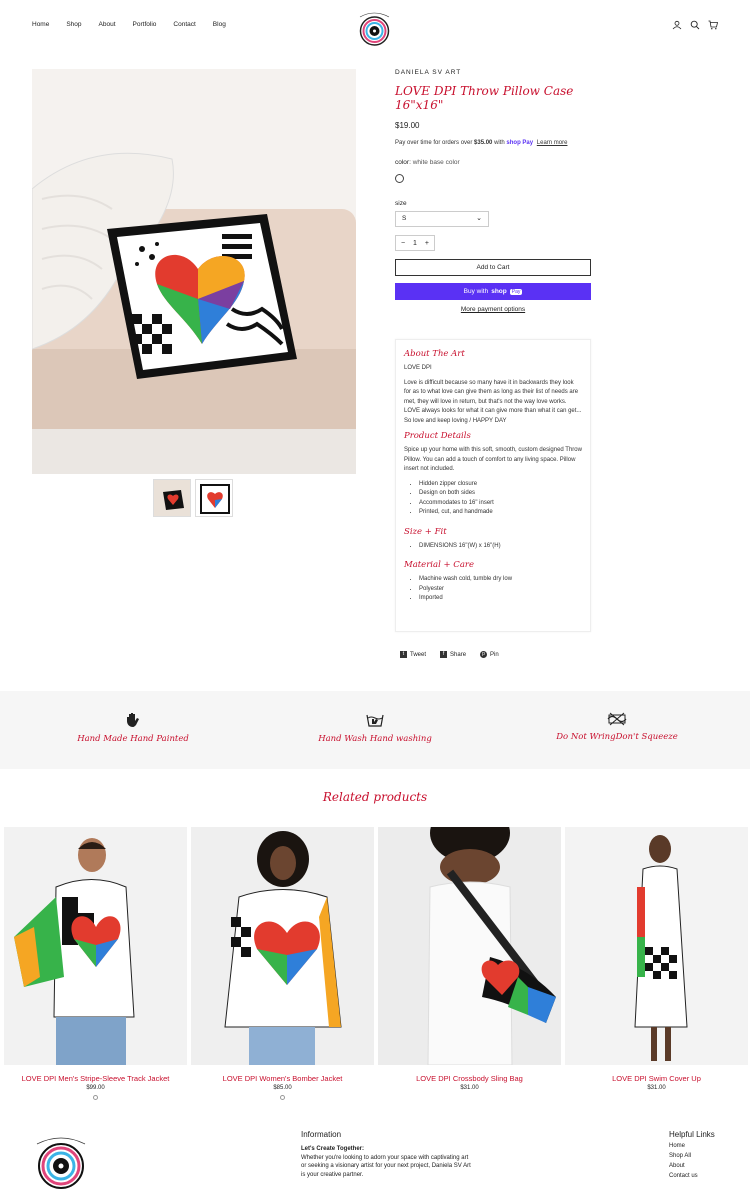 Image resolution: width=750 pixels, height=1200 pixels. I want to click on list-item: Polyester, so click(500, 590).